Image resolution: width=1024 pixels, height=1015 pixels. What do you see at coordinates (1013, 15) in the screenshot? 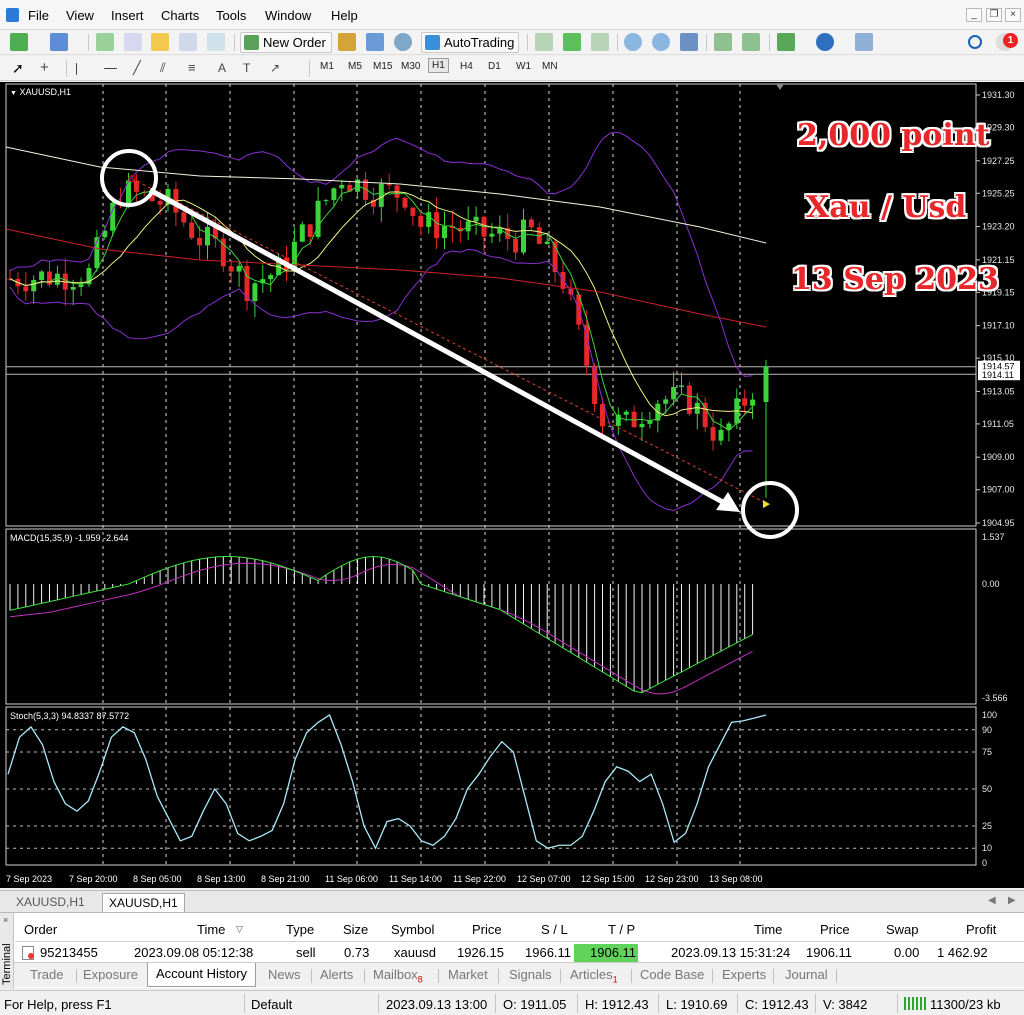
I see `close-icon: ×` at bounding box center [1013, 15].